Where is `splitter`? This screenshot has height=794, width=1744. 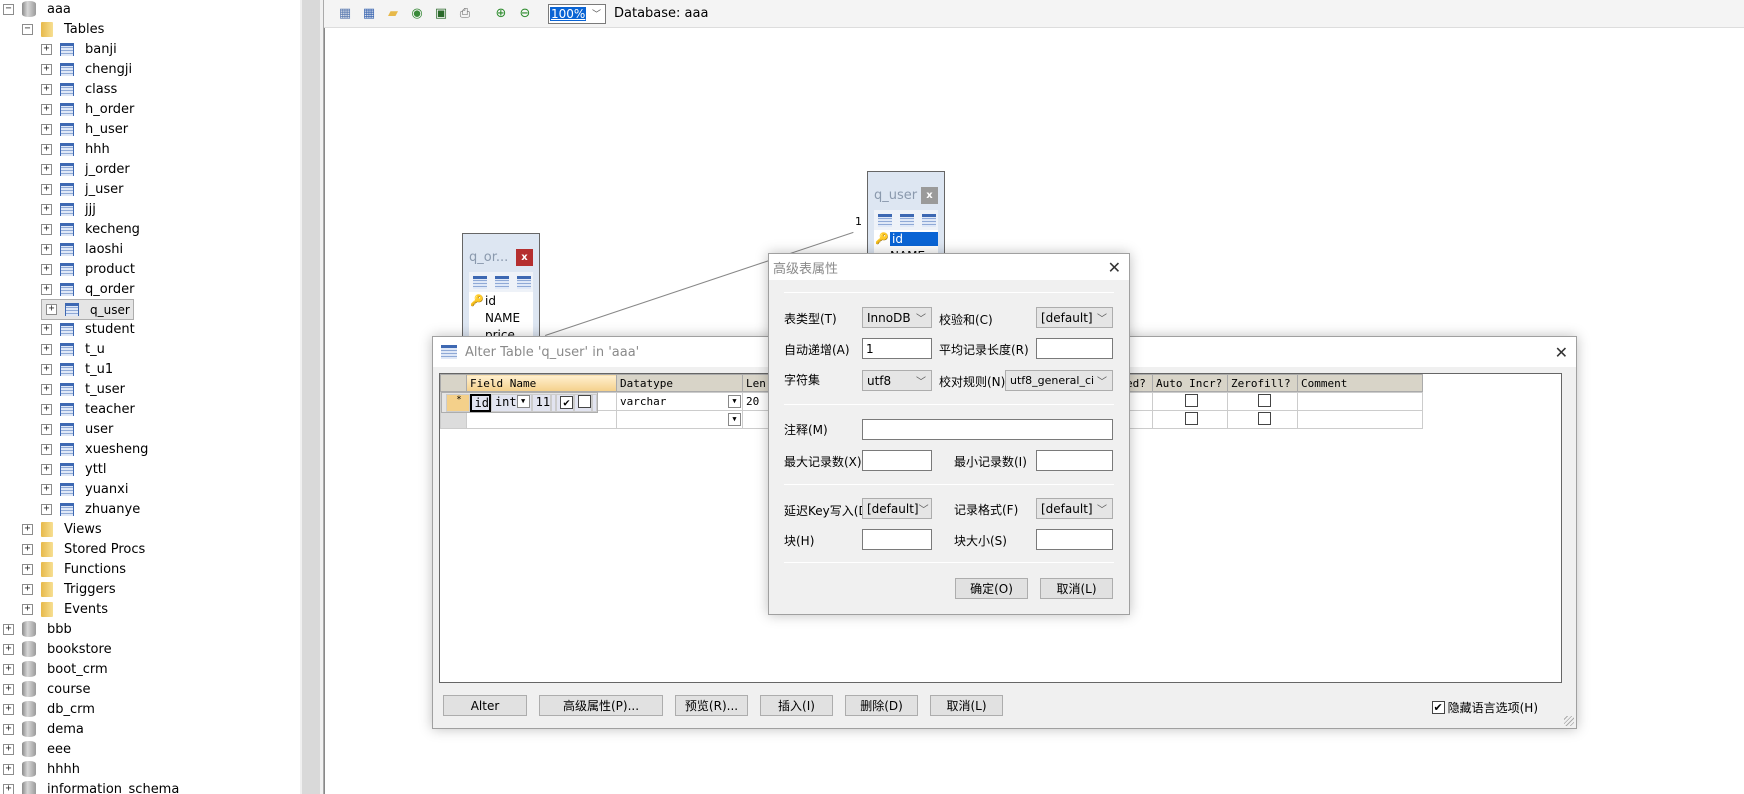
splitter is located at coordinates (312, 397).